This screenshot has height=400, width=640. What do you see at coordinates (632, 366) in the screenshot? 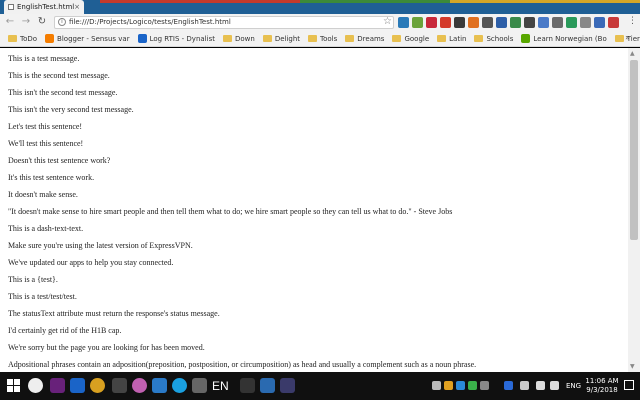
I see `scroll-down-arrow-icon: ▼` at bounding box center [632, 366].